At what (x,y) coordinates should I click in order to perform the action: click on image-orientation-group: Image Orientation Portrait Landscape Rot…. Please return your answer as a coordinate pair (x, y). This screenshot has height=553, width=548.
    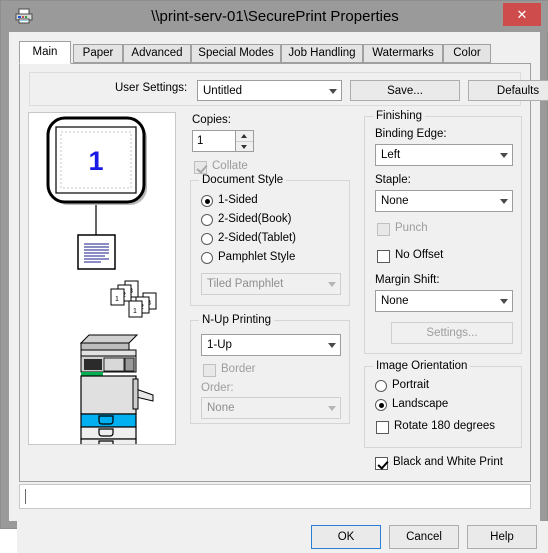
    Looking at the image, I should click on (443, 404).